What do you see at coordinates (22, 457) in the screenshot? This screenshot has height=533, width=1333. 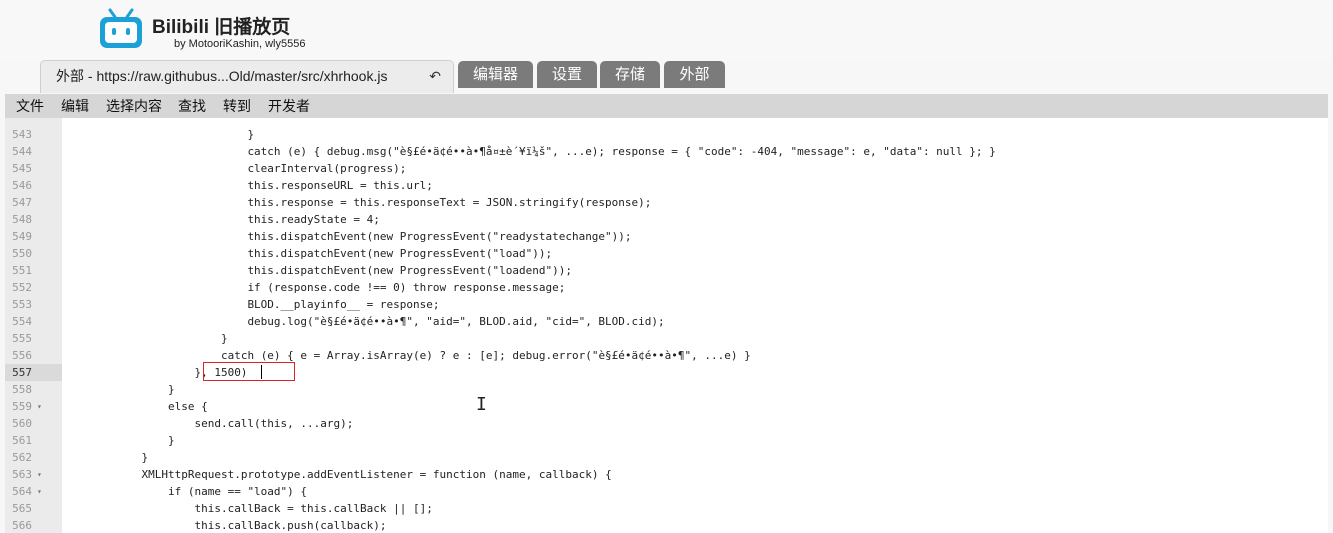 I see `line-number: 562` at bounding box center [22, 457].